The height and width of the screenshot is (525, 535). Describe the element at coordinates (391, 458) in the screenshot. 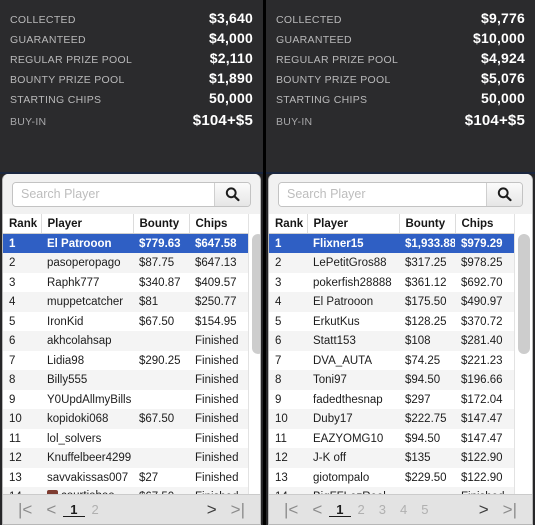

I see `table-row: 12 J-K off $135 $122.90` at that location.